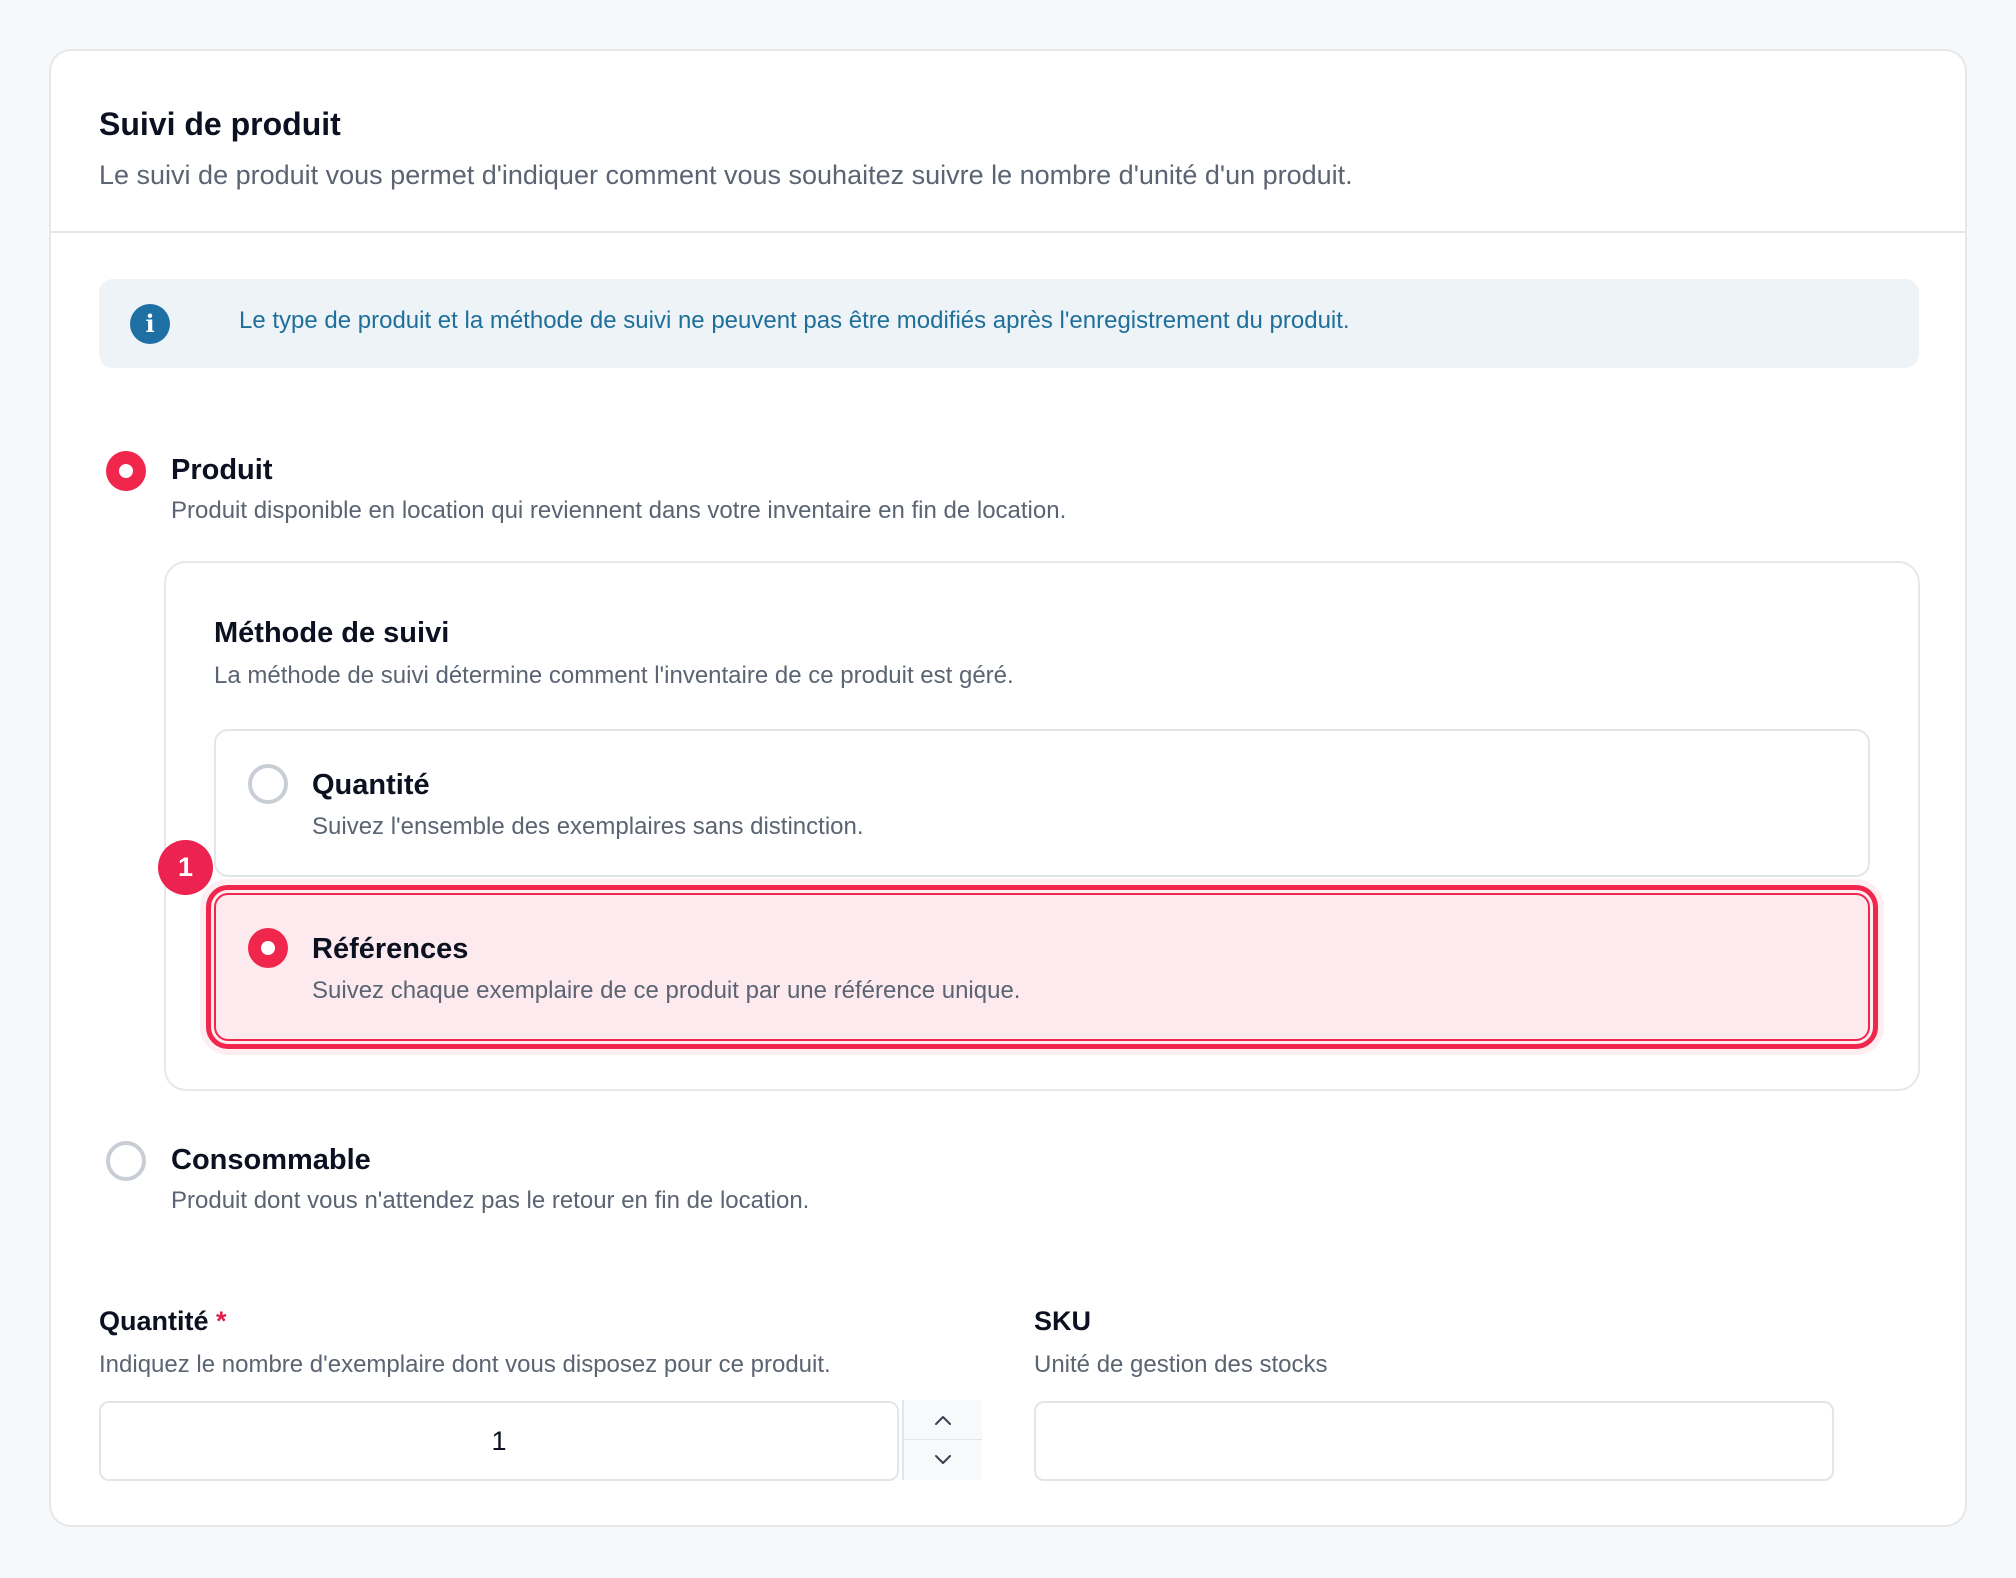 Image resolution: width=2016 pixels, height=1578 pixels. Describe the element at coordinates (1434, 1441) in the screenshot. I see `sku-input` at that location.